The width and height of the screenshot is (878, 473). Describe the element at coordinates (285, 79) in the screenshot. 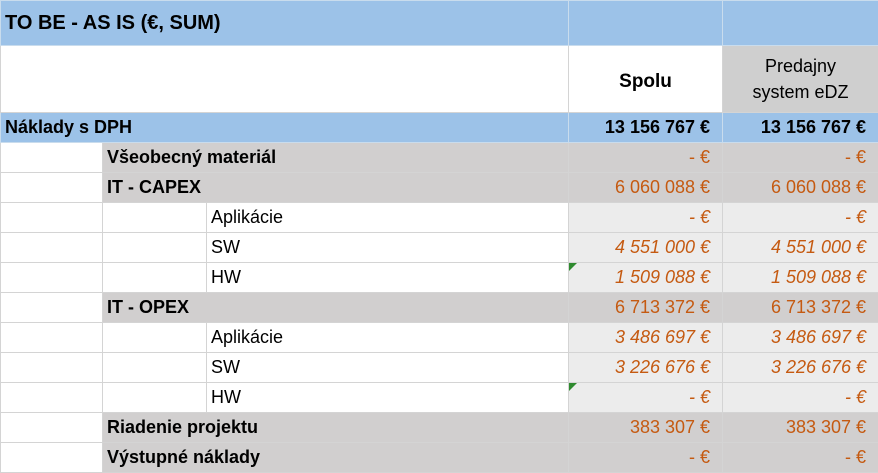

I see `header-empty-cell` at that location.